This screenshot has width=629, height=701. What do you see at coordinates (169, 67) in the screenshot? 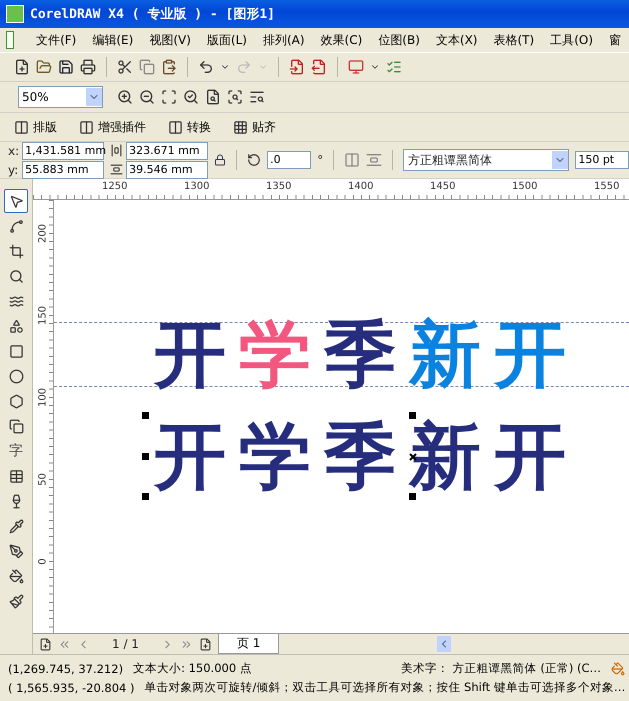
I see `paste-icon` at bounding box center [169, 67].